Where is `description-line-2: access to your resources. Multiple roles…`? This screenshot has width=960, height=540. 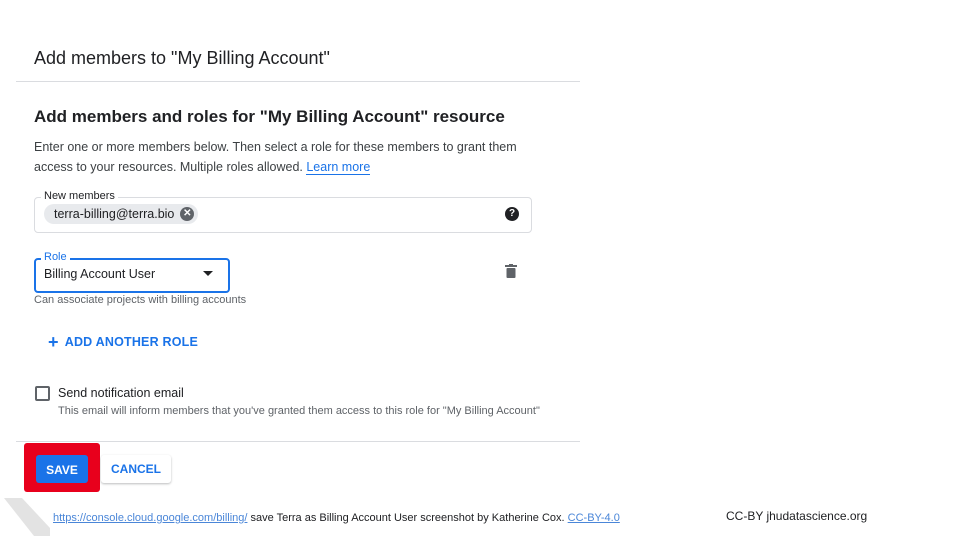
description-line-2: access to your resources. Multiple roles… is located at coordinates (168, 166).